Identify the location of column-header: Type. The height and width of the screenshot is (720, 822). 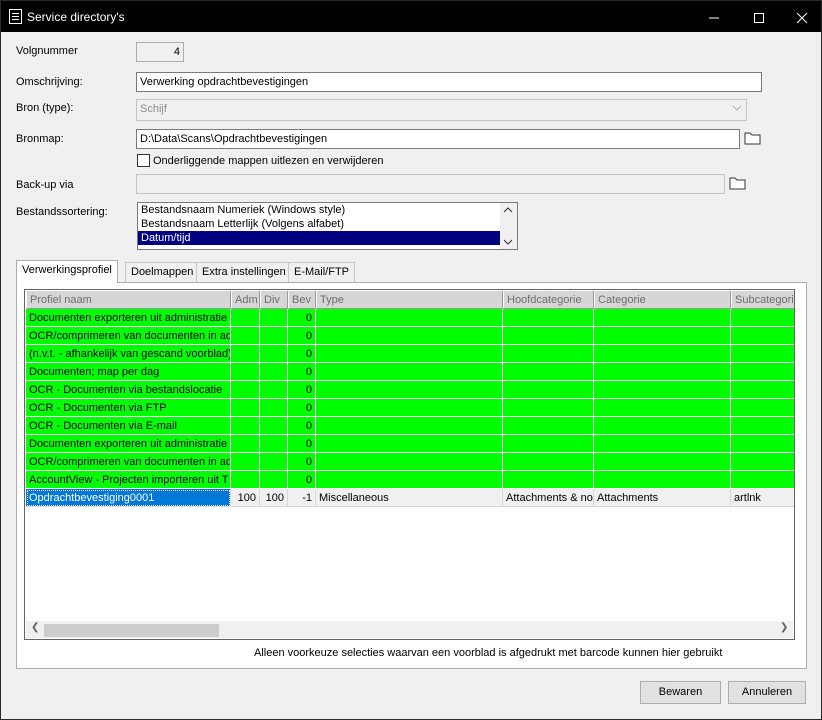
(409, 300).